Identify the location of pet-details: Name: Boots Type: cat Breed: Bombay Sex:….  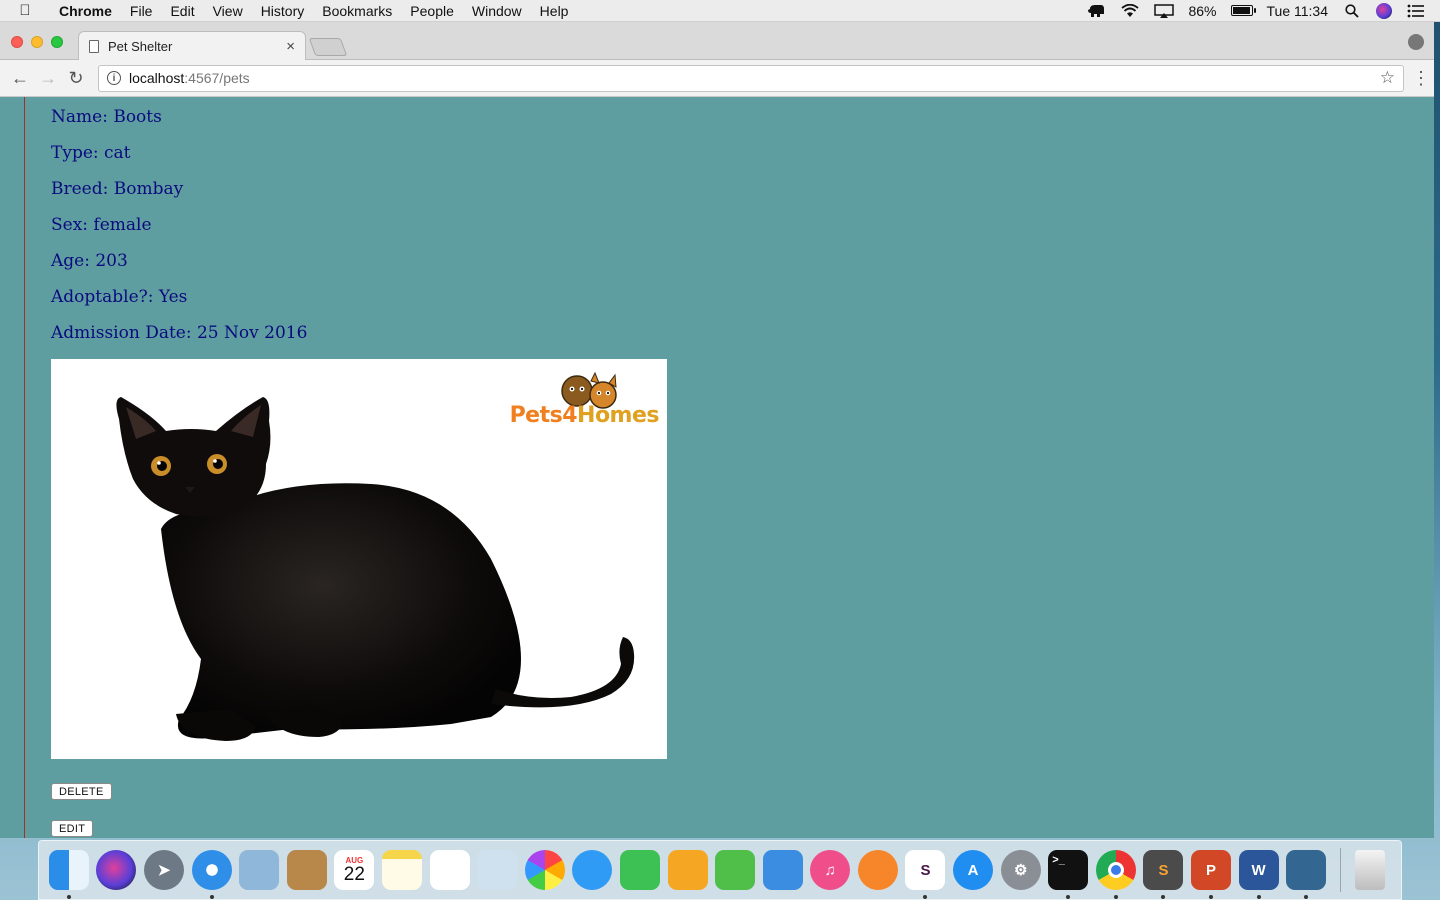
(179, 231).